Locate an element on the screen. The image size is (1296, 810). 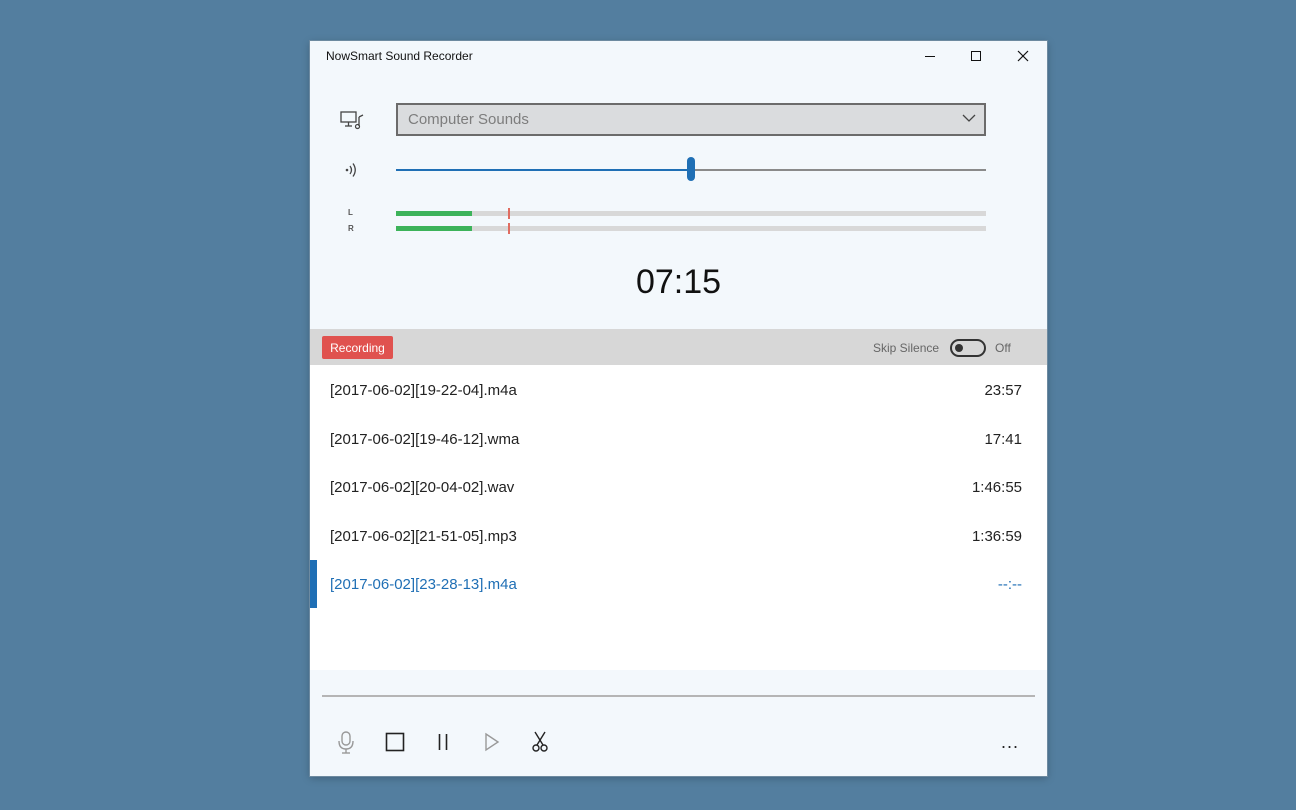
computer-sounds-icon is located at coordinates (352, 120).